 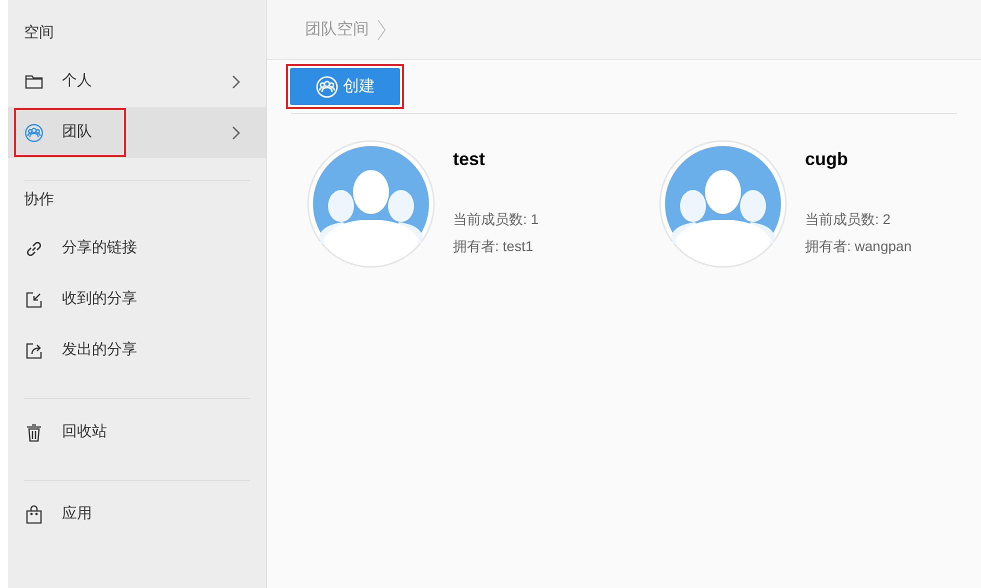 I want to click on group-add-icon, so click(x=327, y=86).